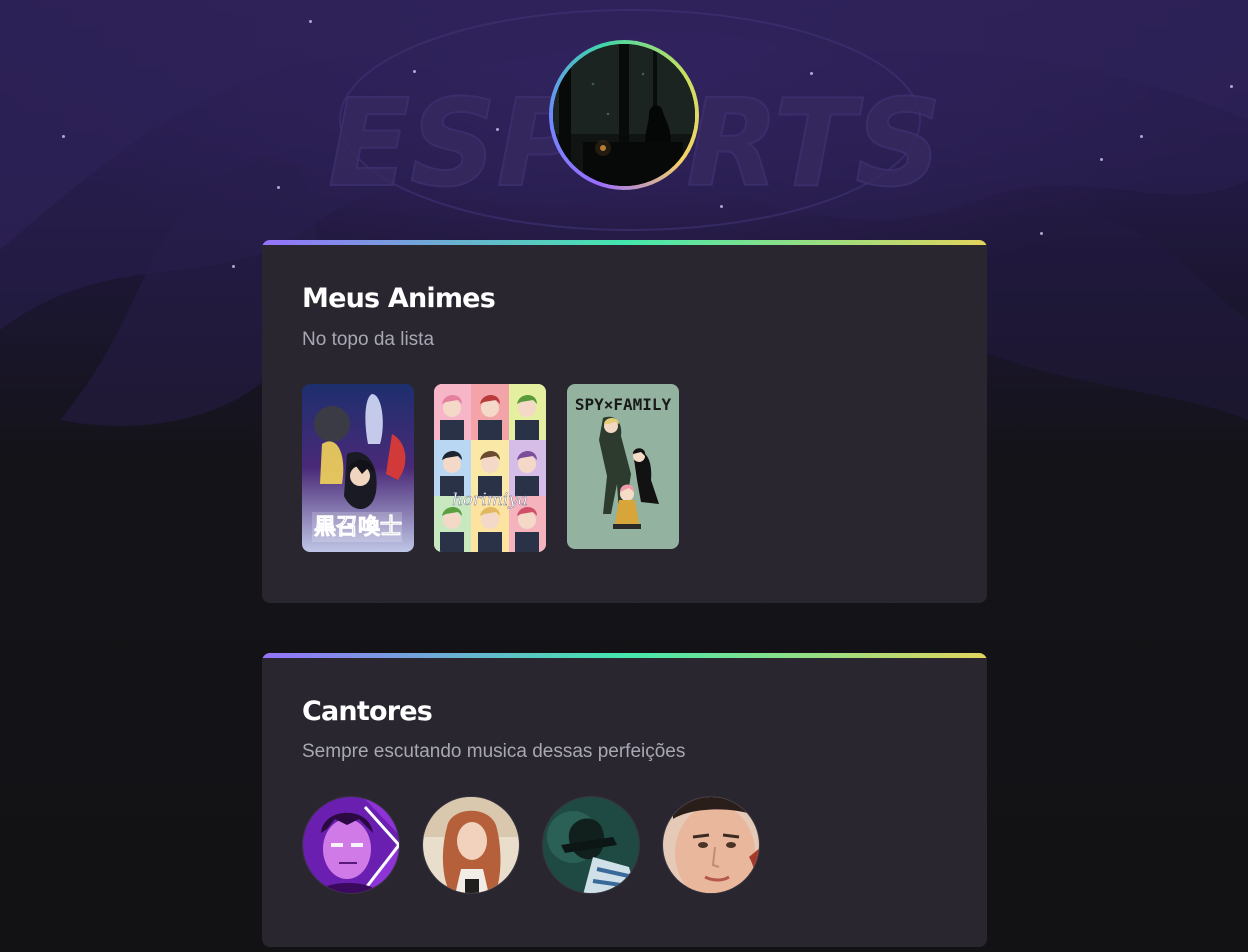 The width and height of the screenshot is (1248, 952). What do you see at coordinates (490, 468) in the screenshot?
I see `horimiya-poster: horimiya` at bounding box center [490, 468].